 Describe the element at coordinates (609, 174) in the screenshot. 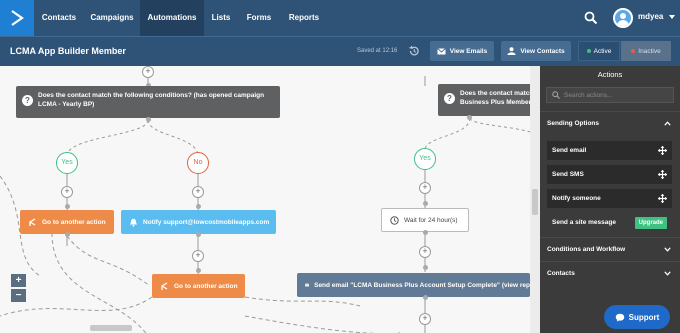

I see `send-sms-item: Send SMS` at that location.